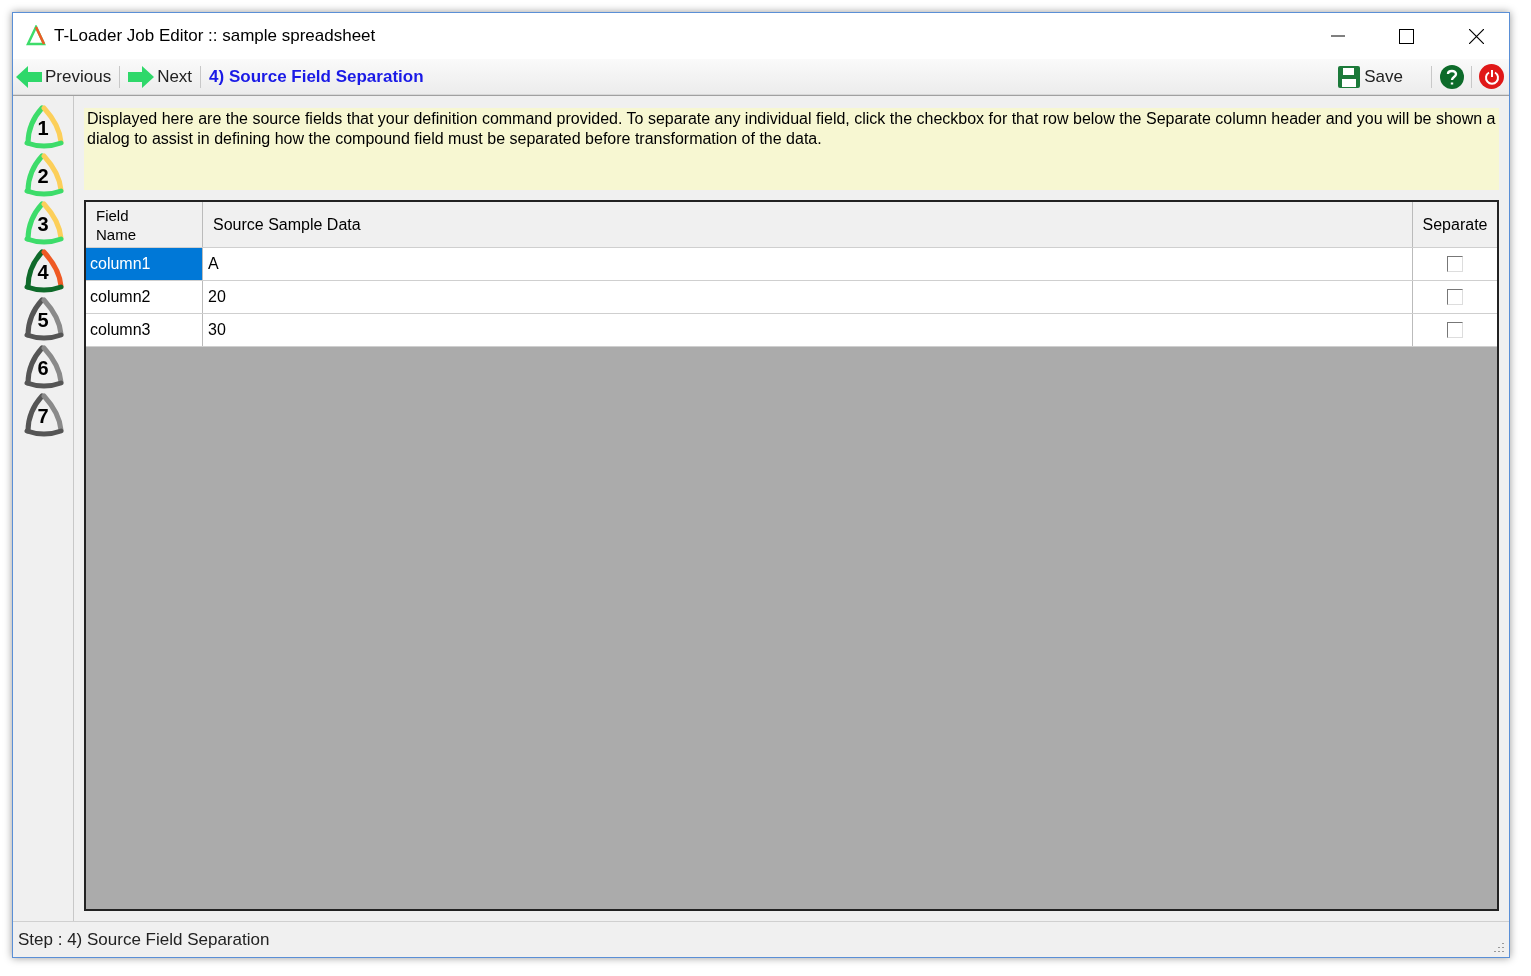 This screenshot has height=976, width=1531. Describe the element at coordinates (144, 297) in the screenshot. I see `table-cell: column2` at that location.